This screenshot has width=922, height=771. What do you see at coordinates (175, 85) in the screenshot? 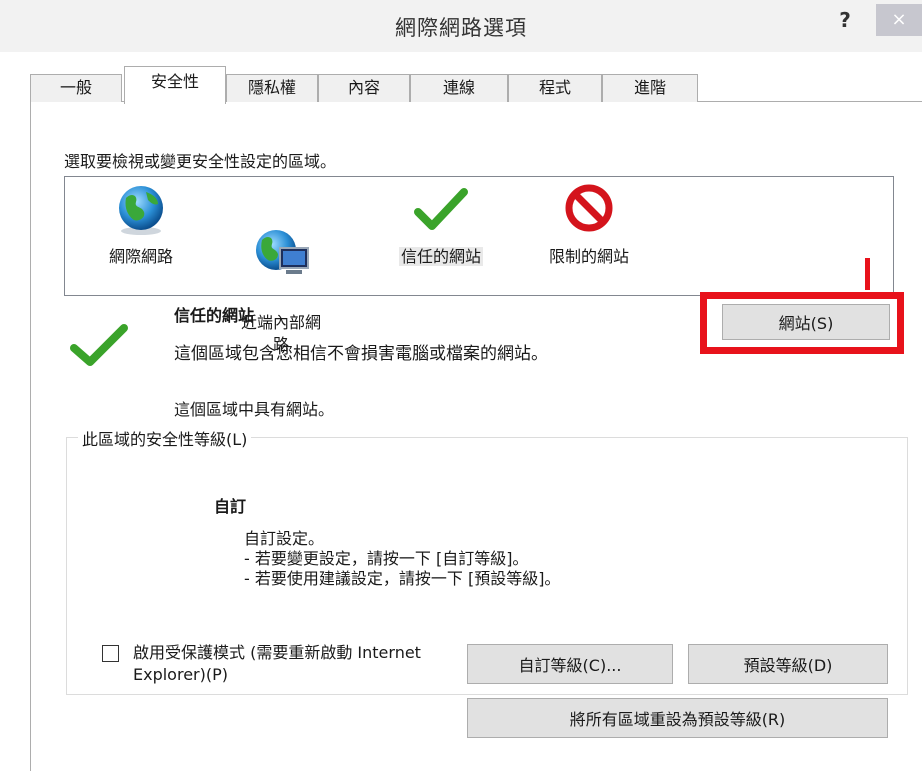
I see `tab-security: 安全性` at bounding box center [175, 85].